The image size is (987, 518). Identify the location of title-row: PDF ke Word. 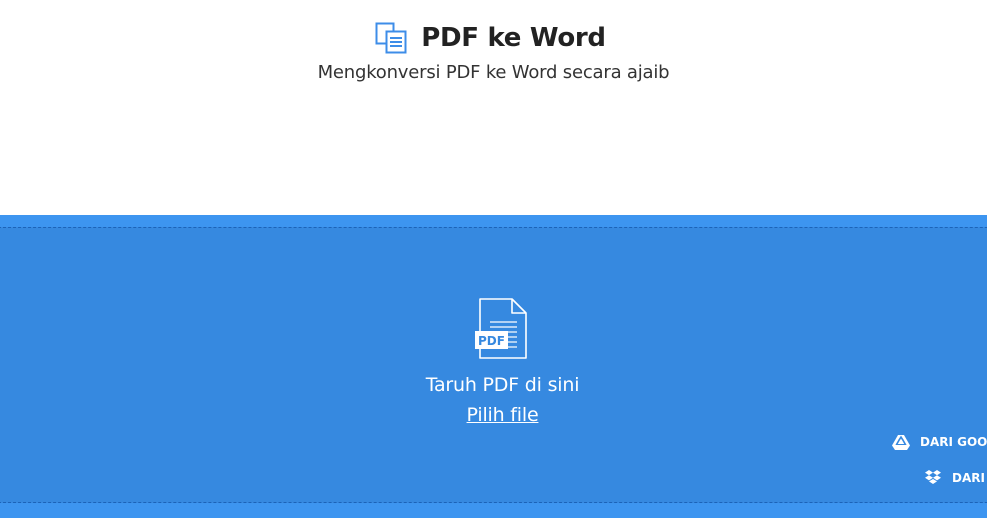
(493, 38).